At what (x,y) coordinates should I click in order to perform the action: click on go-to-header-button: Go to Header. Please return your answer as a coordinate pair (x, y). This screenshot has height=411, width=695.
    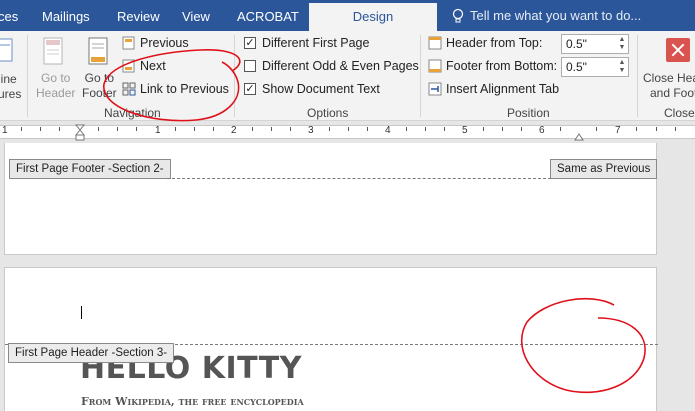
    Looking at the image, I should click on (55, 86).